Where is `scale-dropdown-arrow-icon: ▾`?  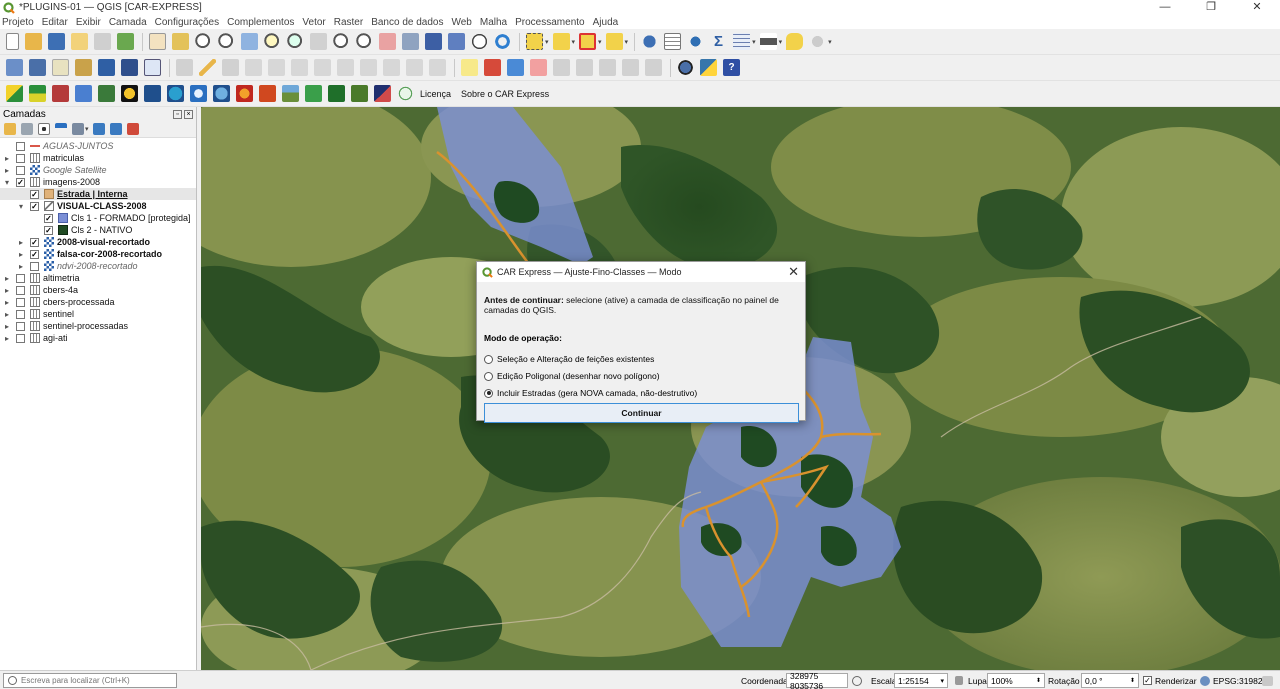
scale-dropdown-arrow-icon: ▾ is located at coordinates (942, 681).